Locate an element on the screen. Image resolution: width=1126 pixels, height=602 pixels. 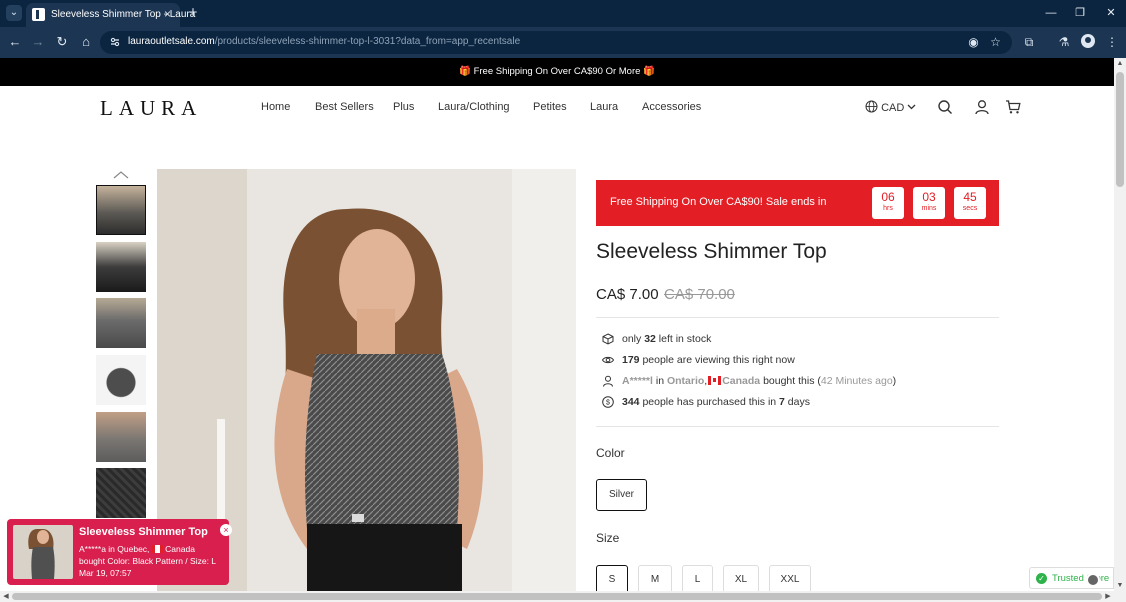
countdown-seconds: 45 secs is located at coordinates (970, 203).